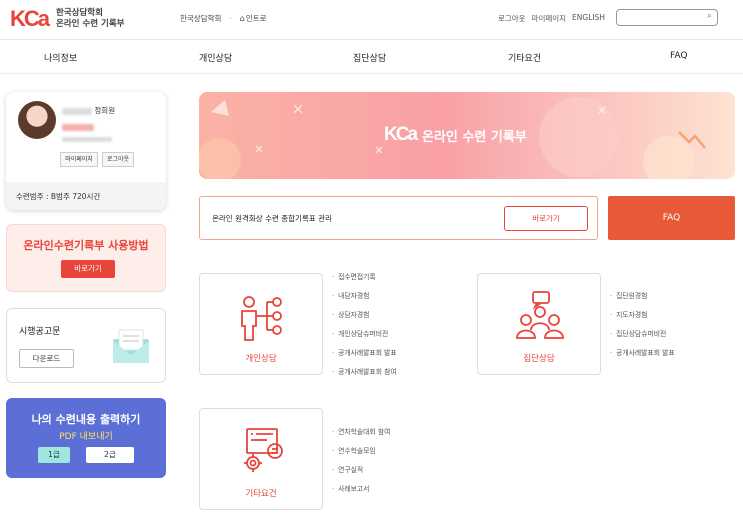  Describe the element at coordinates (398, 218) in the screenshot. I see `remote-record-box: 온라인 원격화상 수련 종합기록표 관리 바로가기` at that location.